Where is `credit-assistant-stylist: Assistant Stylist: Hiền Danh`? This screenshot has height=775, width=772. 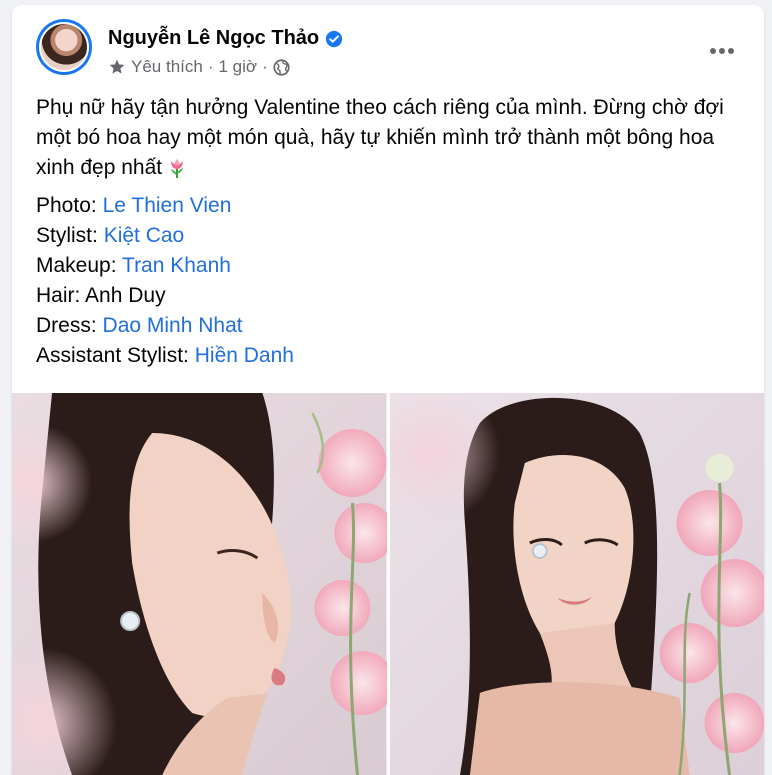 credit-assistant-stylist: Assistant Stylist: Hiền Danh is located at coordinates (388, 356).